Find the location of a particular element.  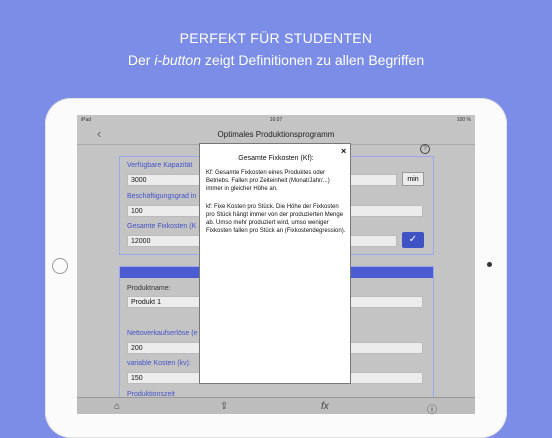

status-time: 16:07 is located at coordinates (276, 120).